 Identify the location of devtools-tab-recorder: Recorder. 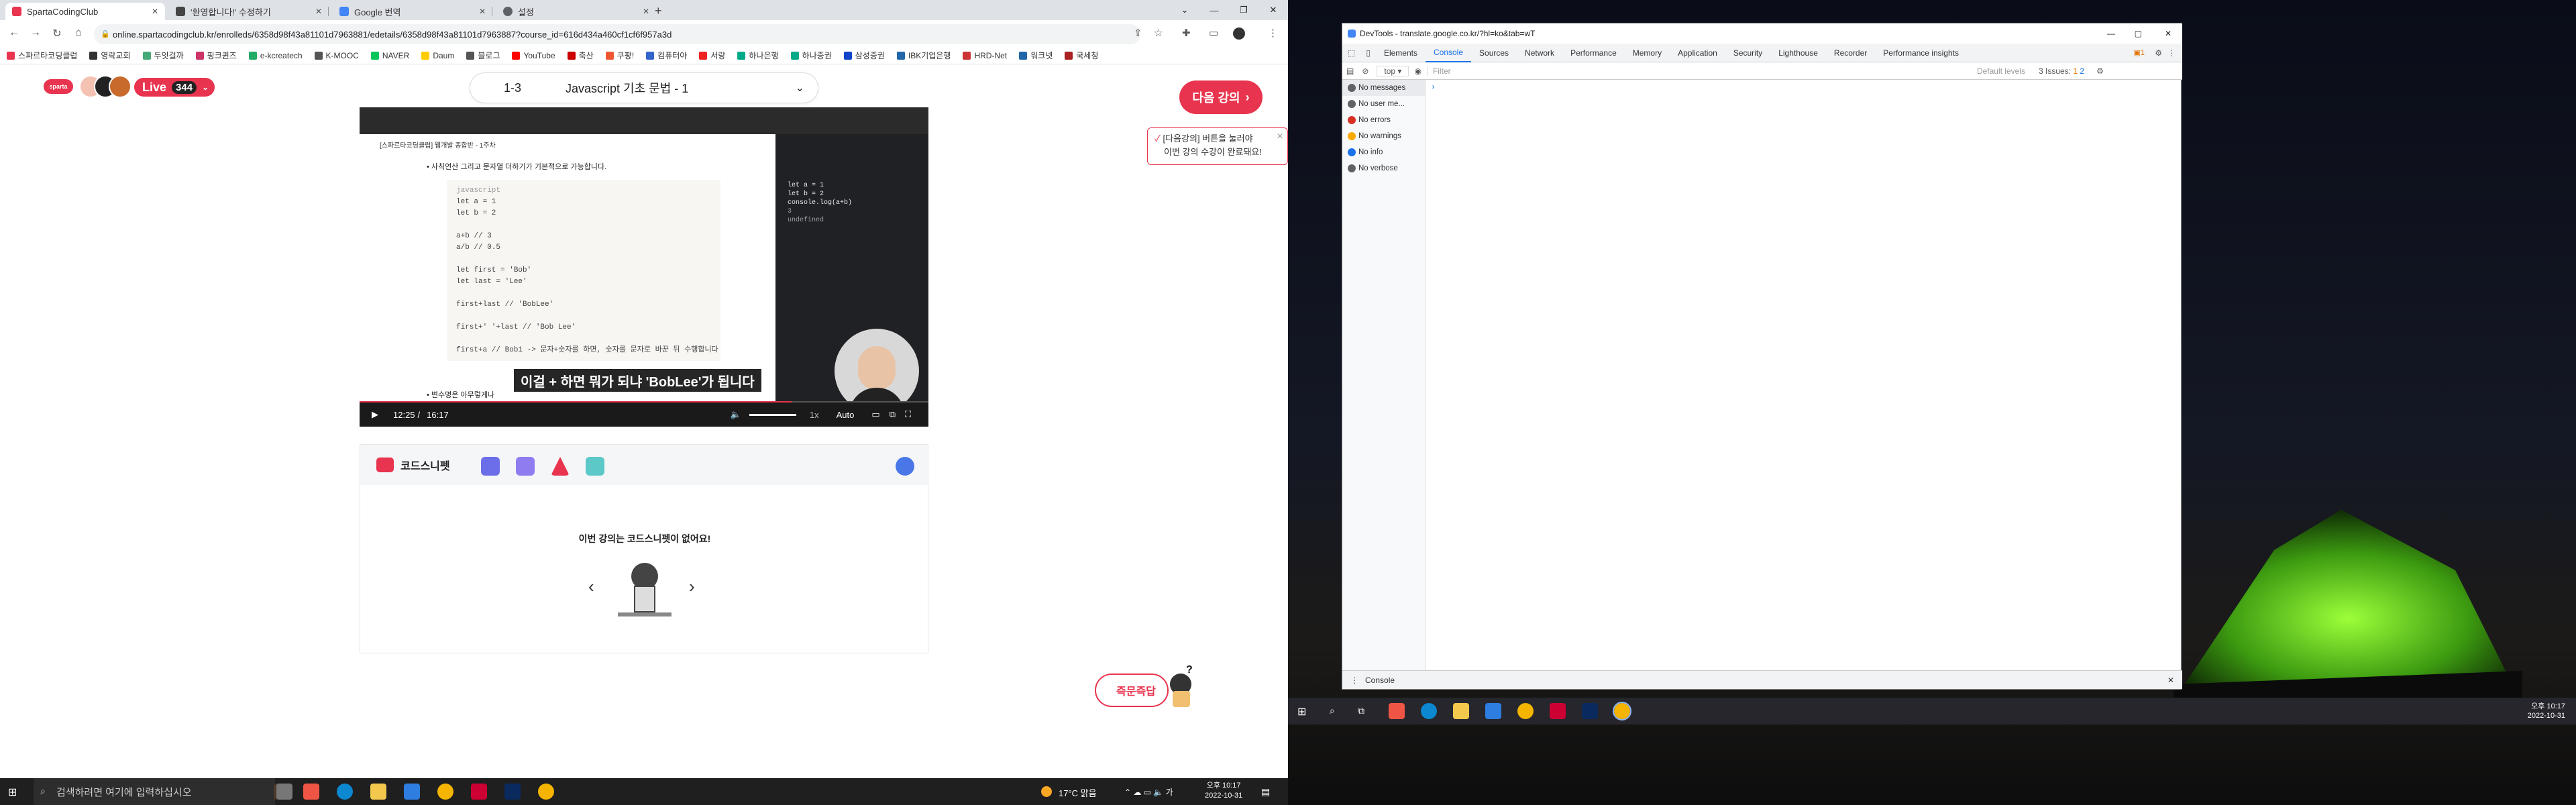
(1850, 53).